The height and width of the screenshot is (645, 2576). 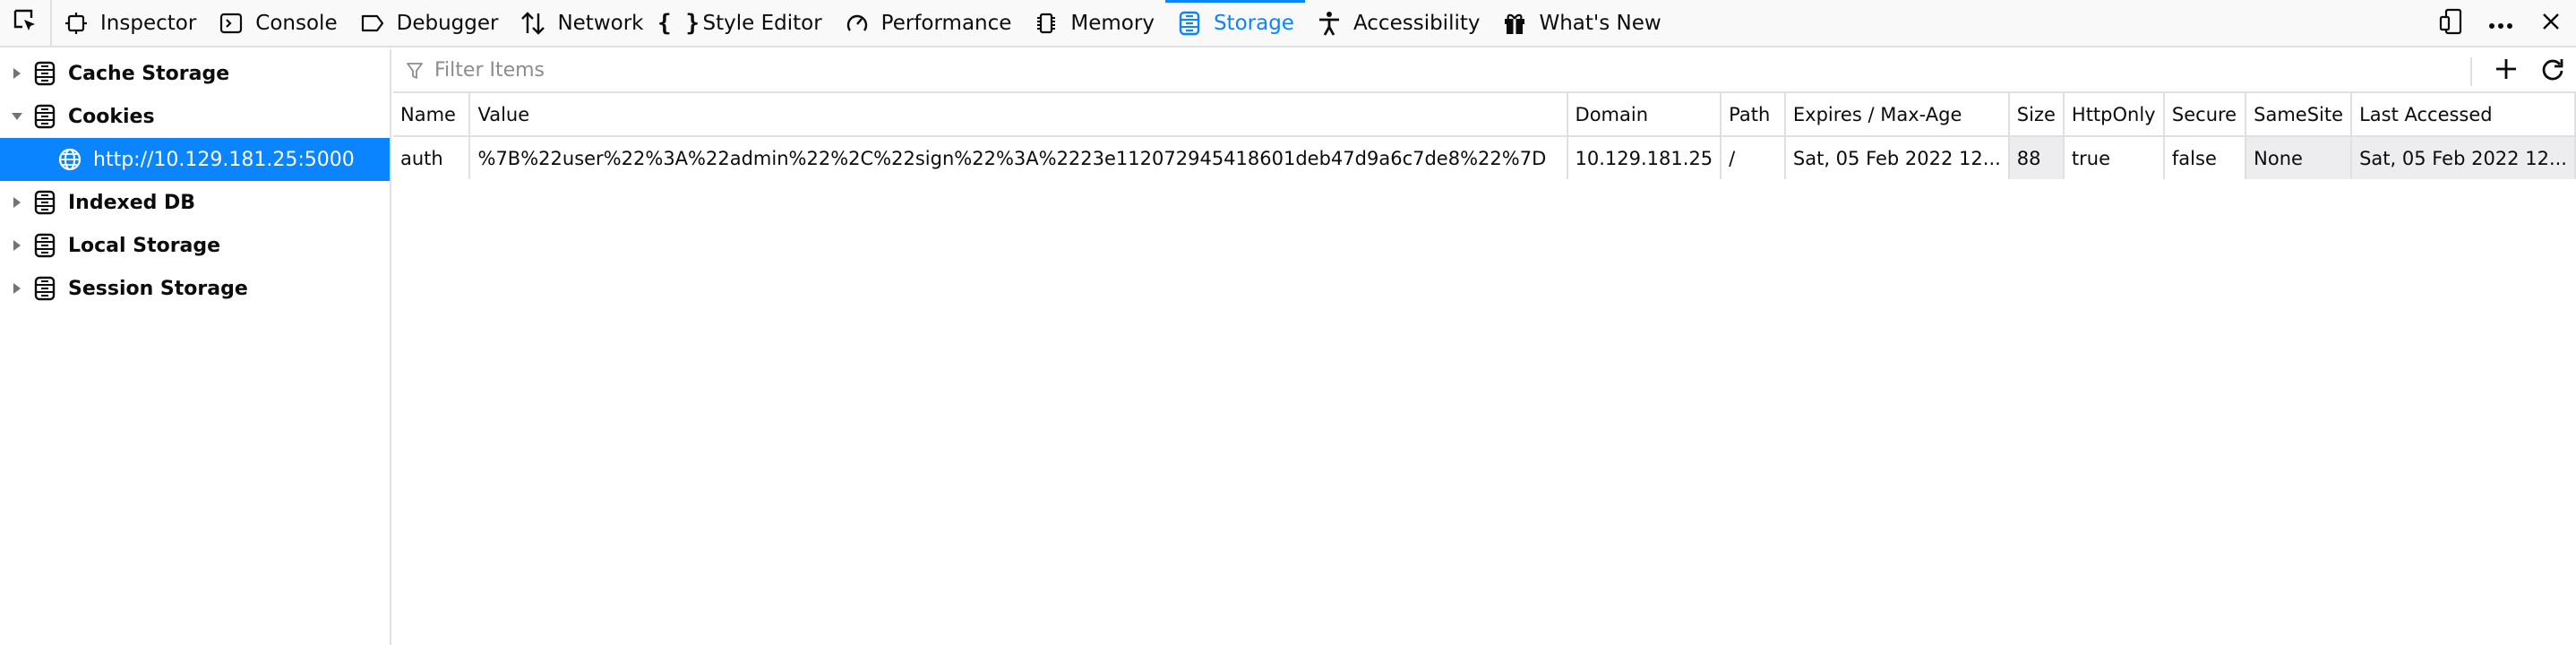 I want to click on tree-item-label: Cookies, so click(x=111, y=116).